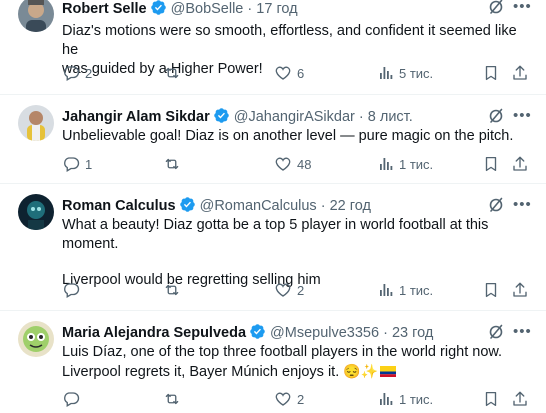 The height and width of the screenshot is (413, 546). What do you see at coordinates (361, 371) in the screenshot?
I see `emoji-sequence: 😔✨` at bounding box center [361, 371].